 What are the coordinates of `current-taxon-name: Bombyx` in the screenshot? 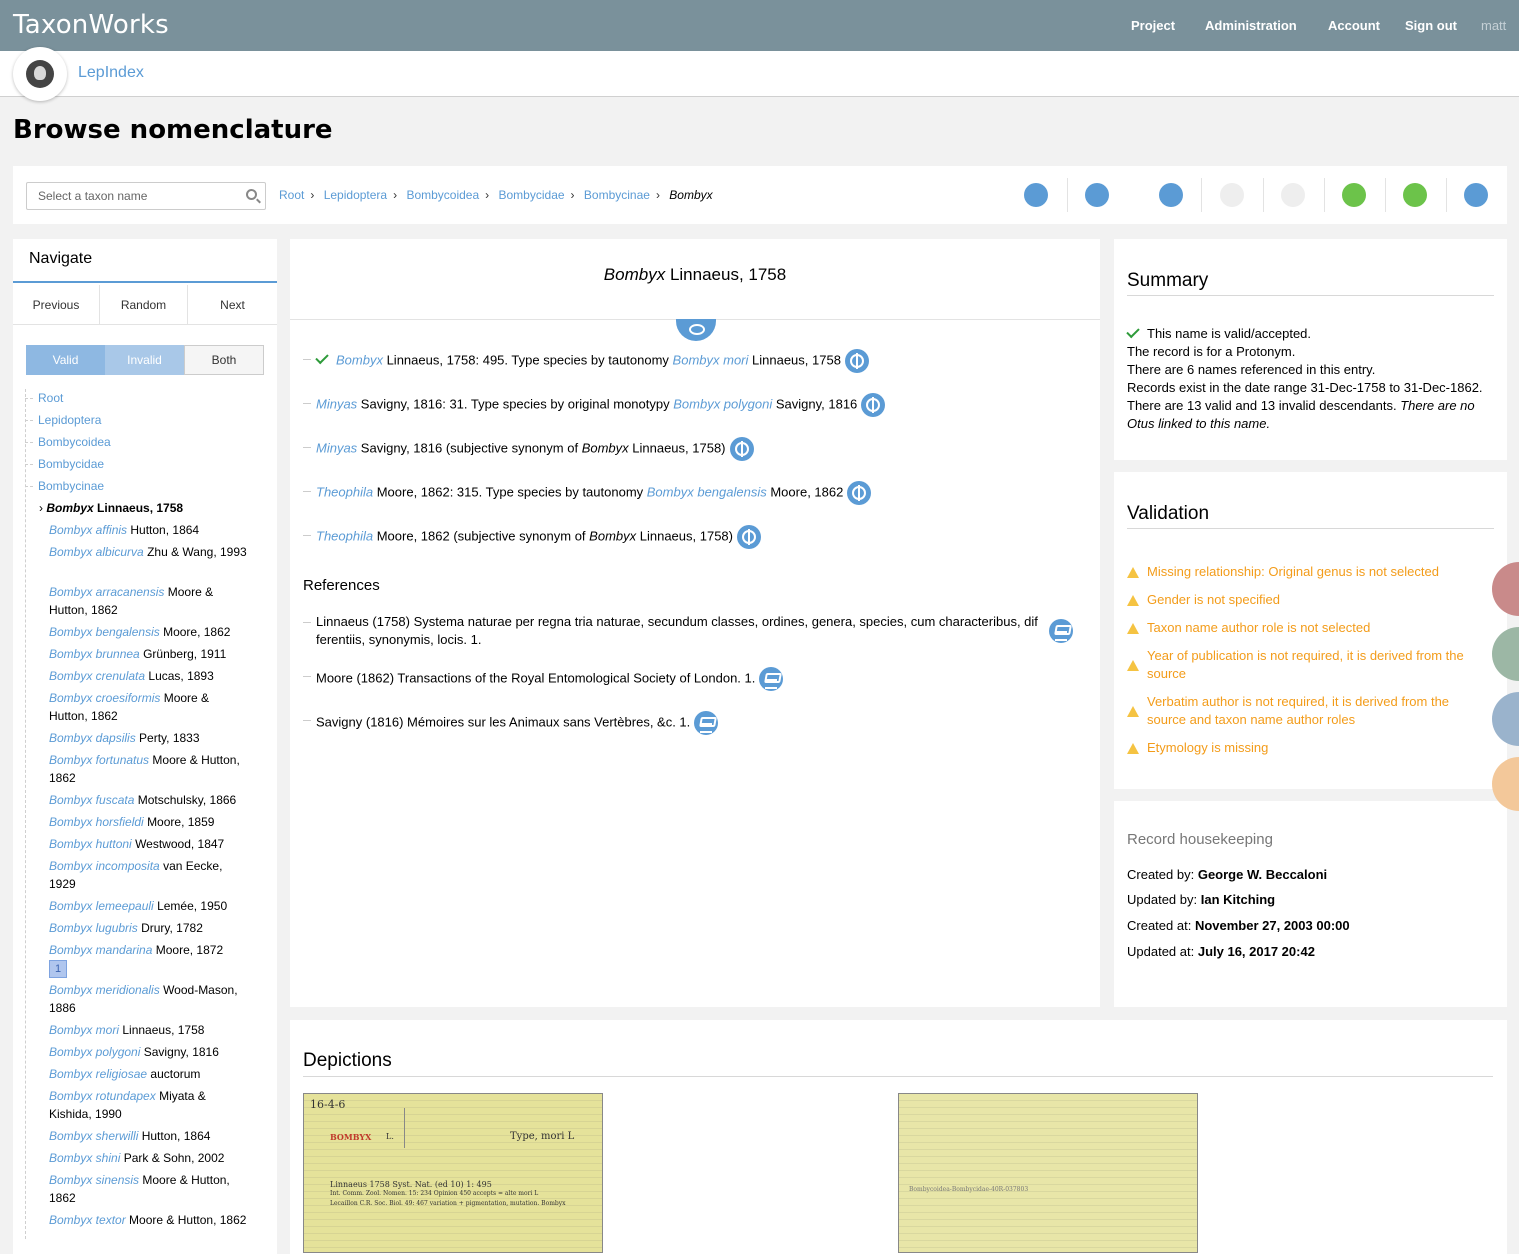 It's located at (70, 508).